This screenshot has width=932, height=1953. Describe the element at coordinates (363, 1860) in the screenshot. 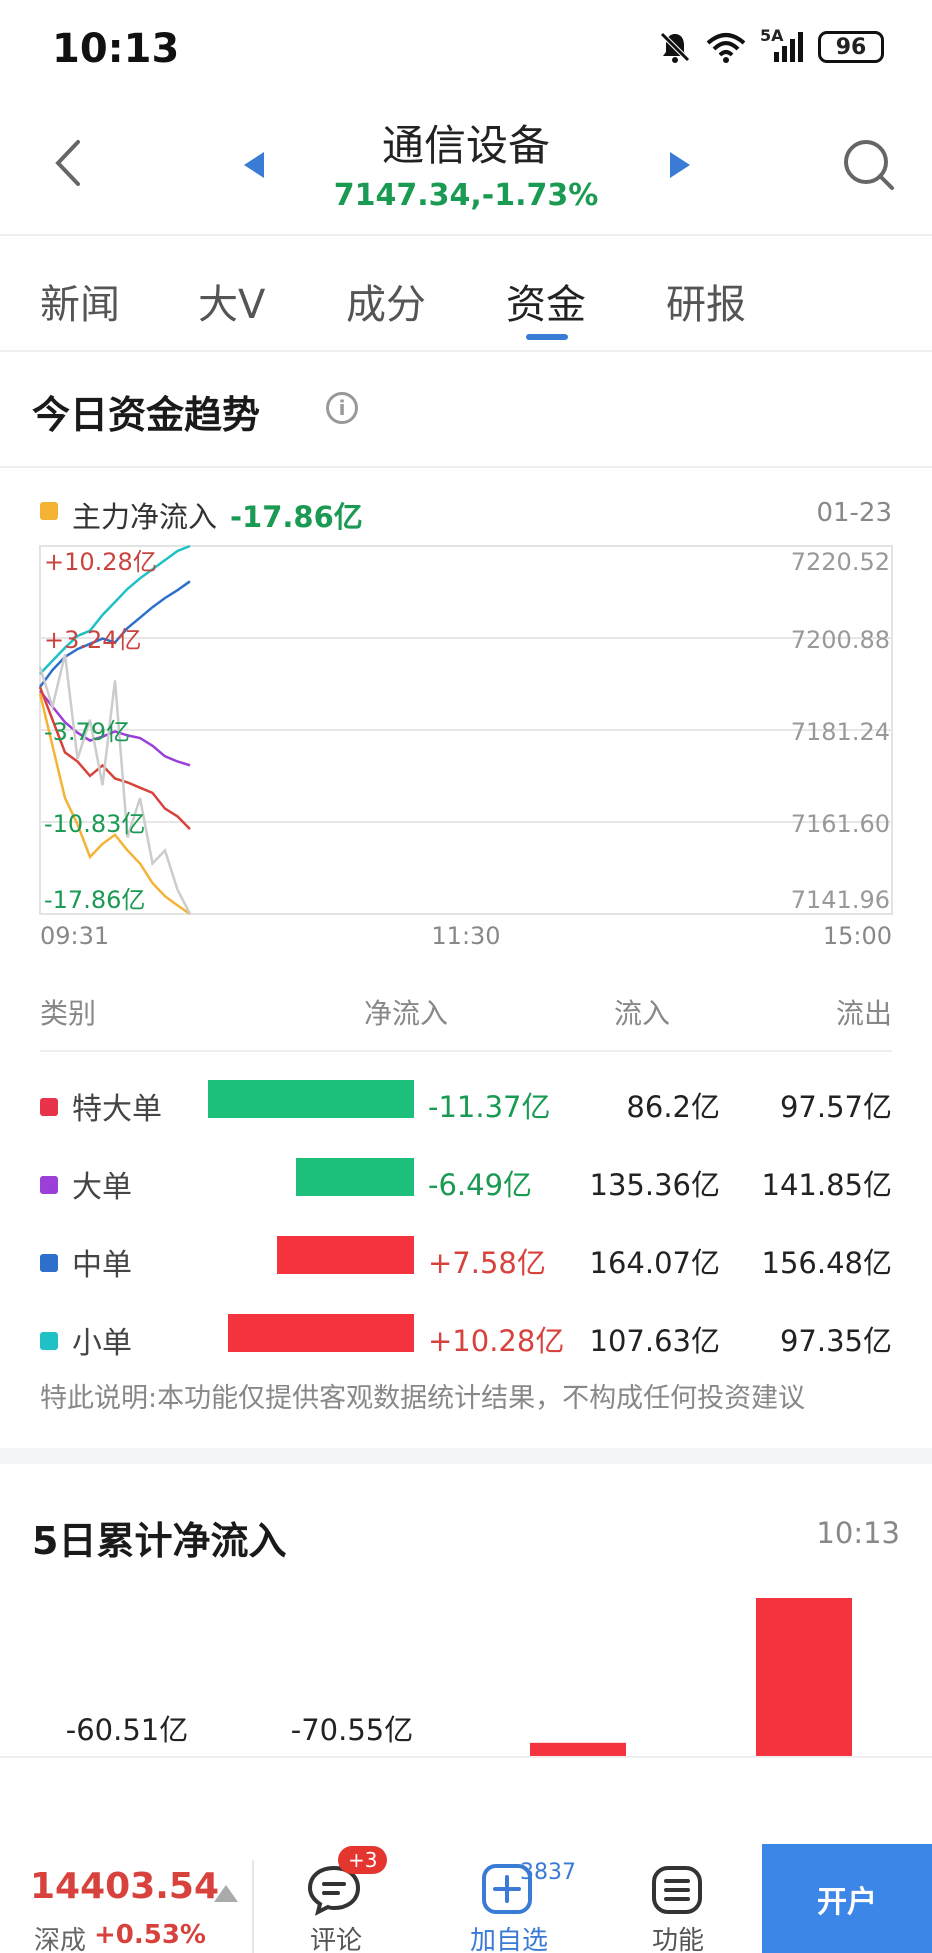

I see `comment-badge: +3` at that location.